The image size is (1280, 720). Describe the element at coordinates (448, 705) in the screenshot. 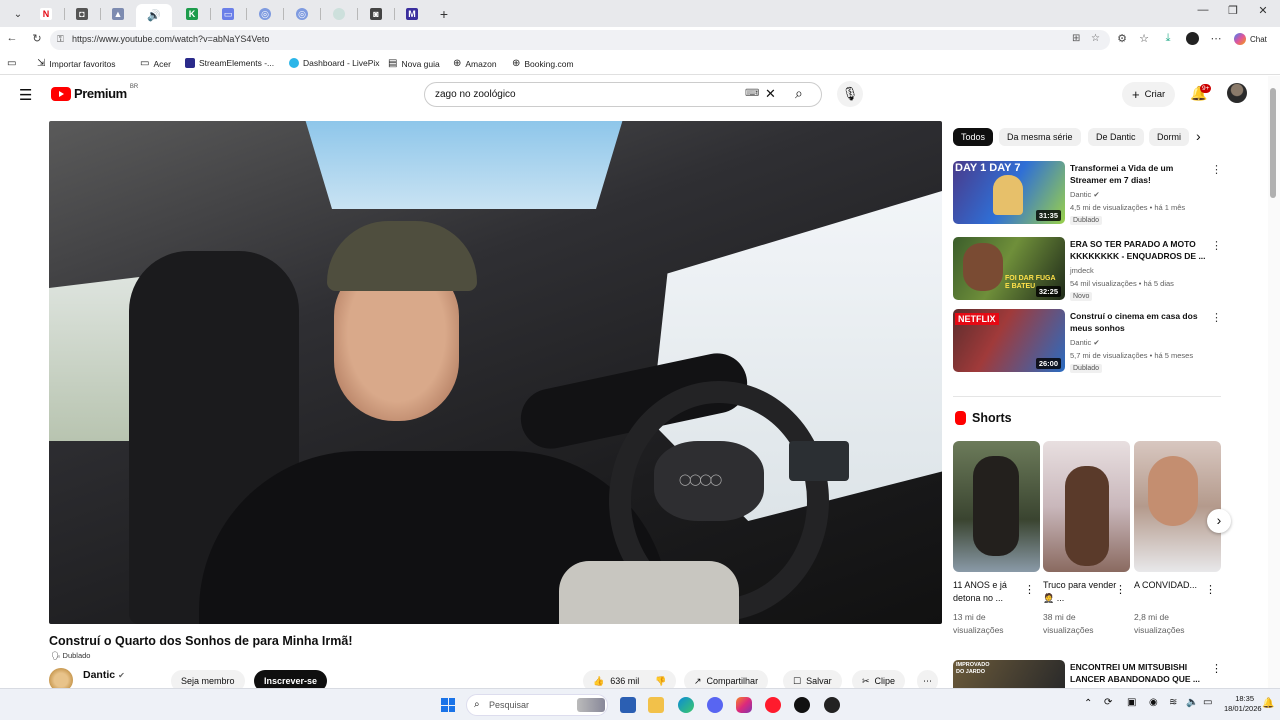

I see `windows-start-icon` at that location.